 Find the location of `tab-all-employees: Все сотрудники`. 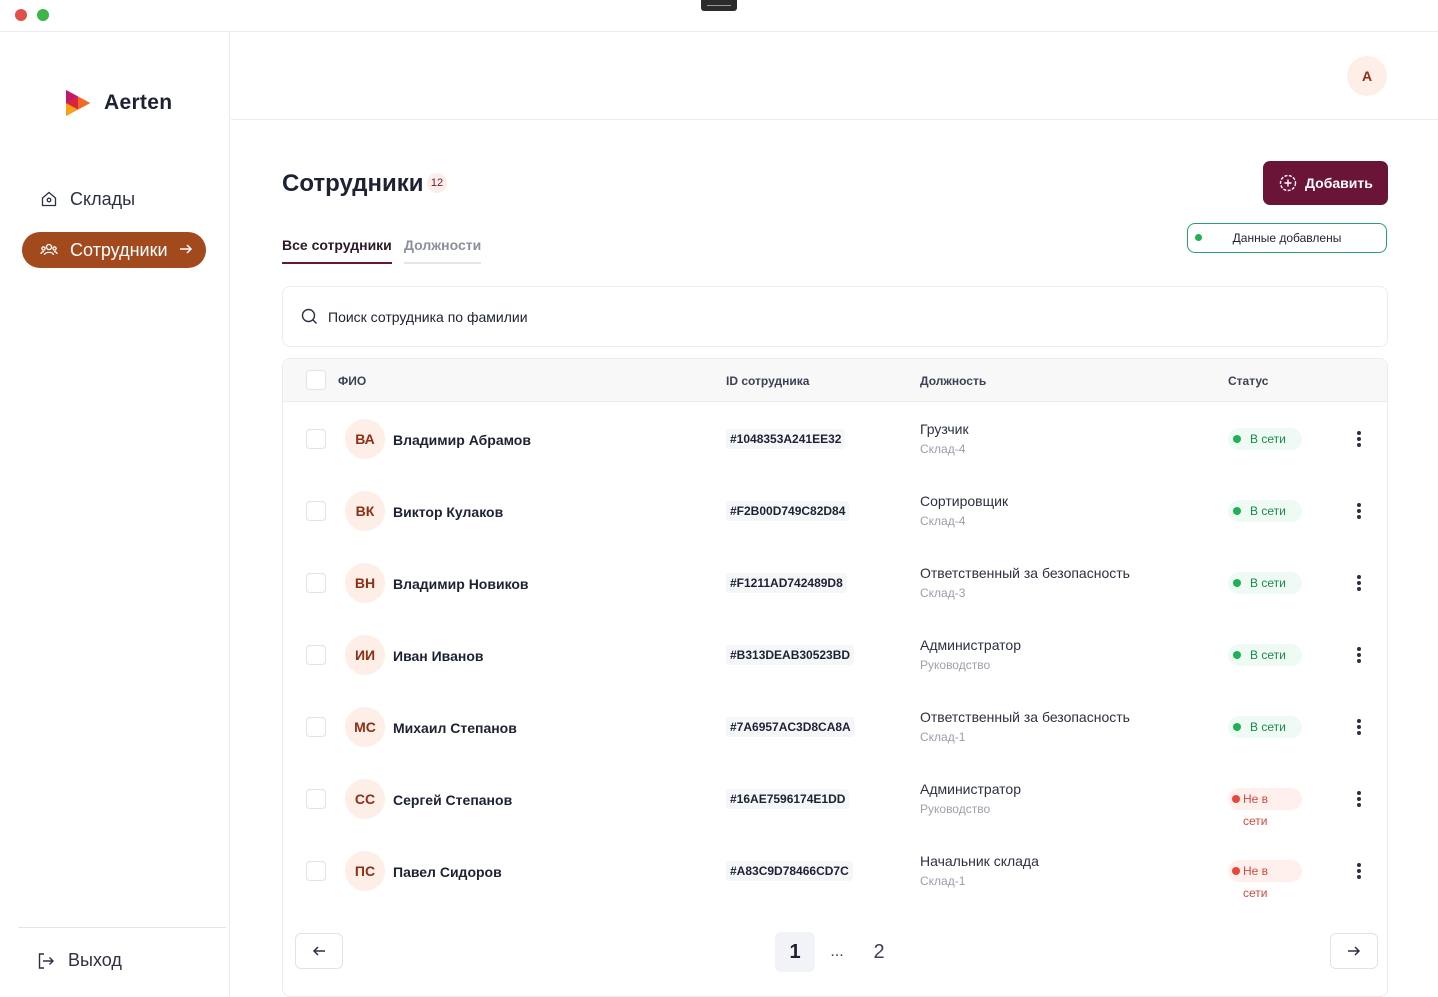

tab-all-employees: Все сотрудники is located at coordinates (337, 250).